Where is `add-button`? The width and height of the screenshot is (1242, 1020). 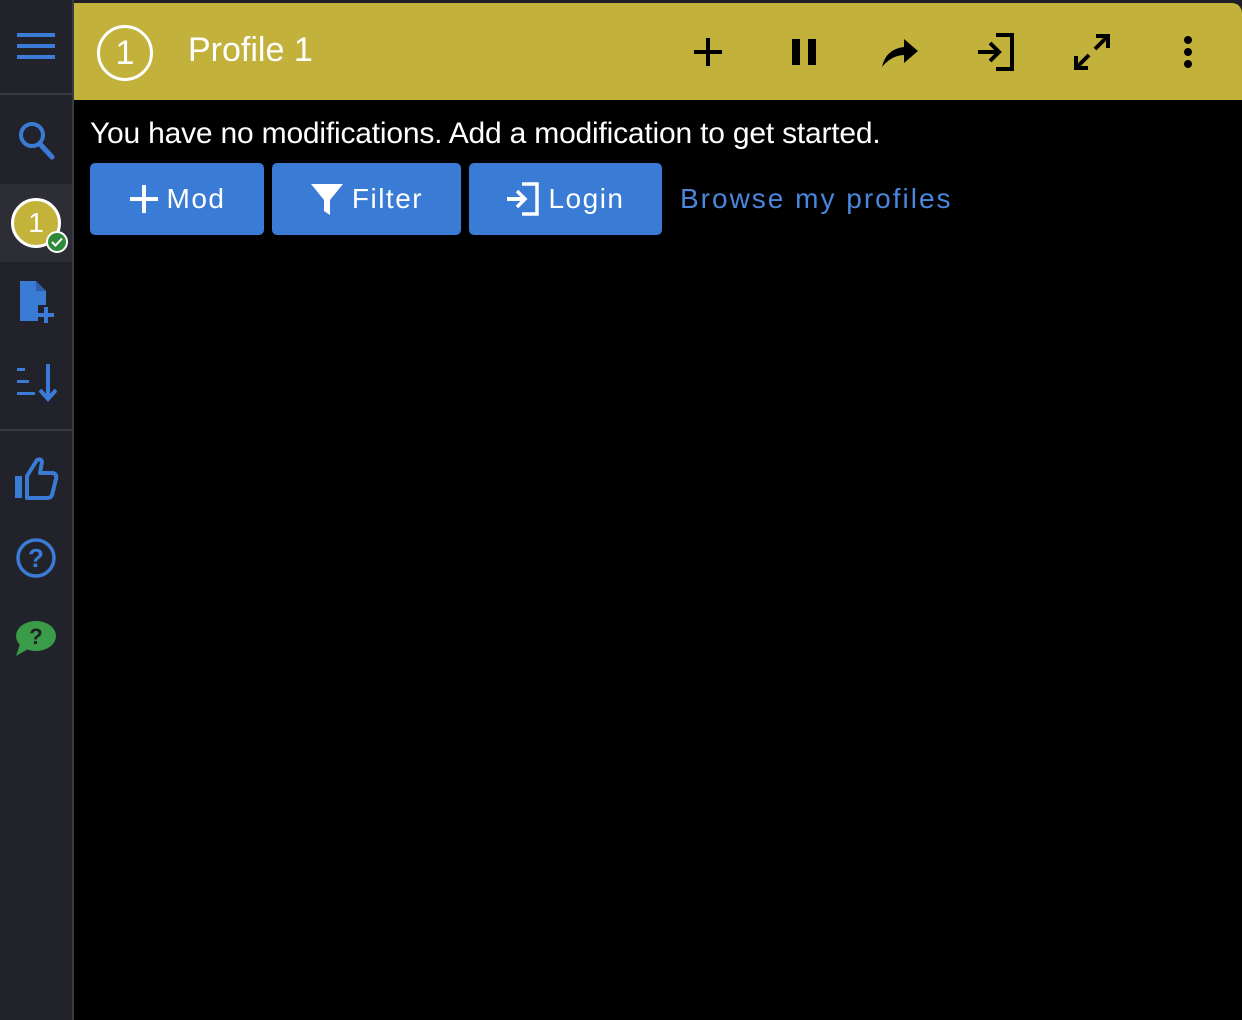 add-button is located at coordinates (708, 52).